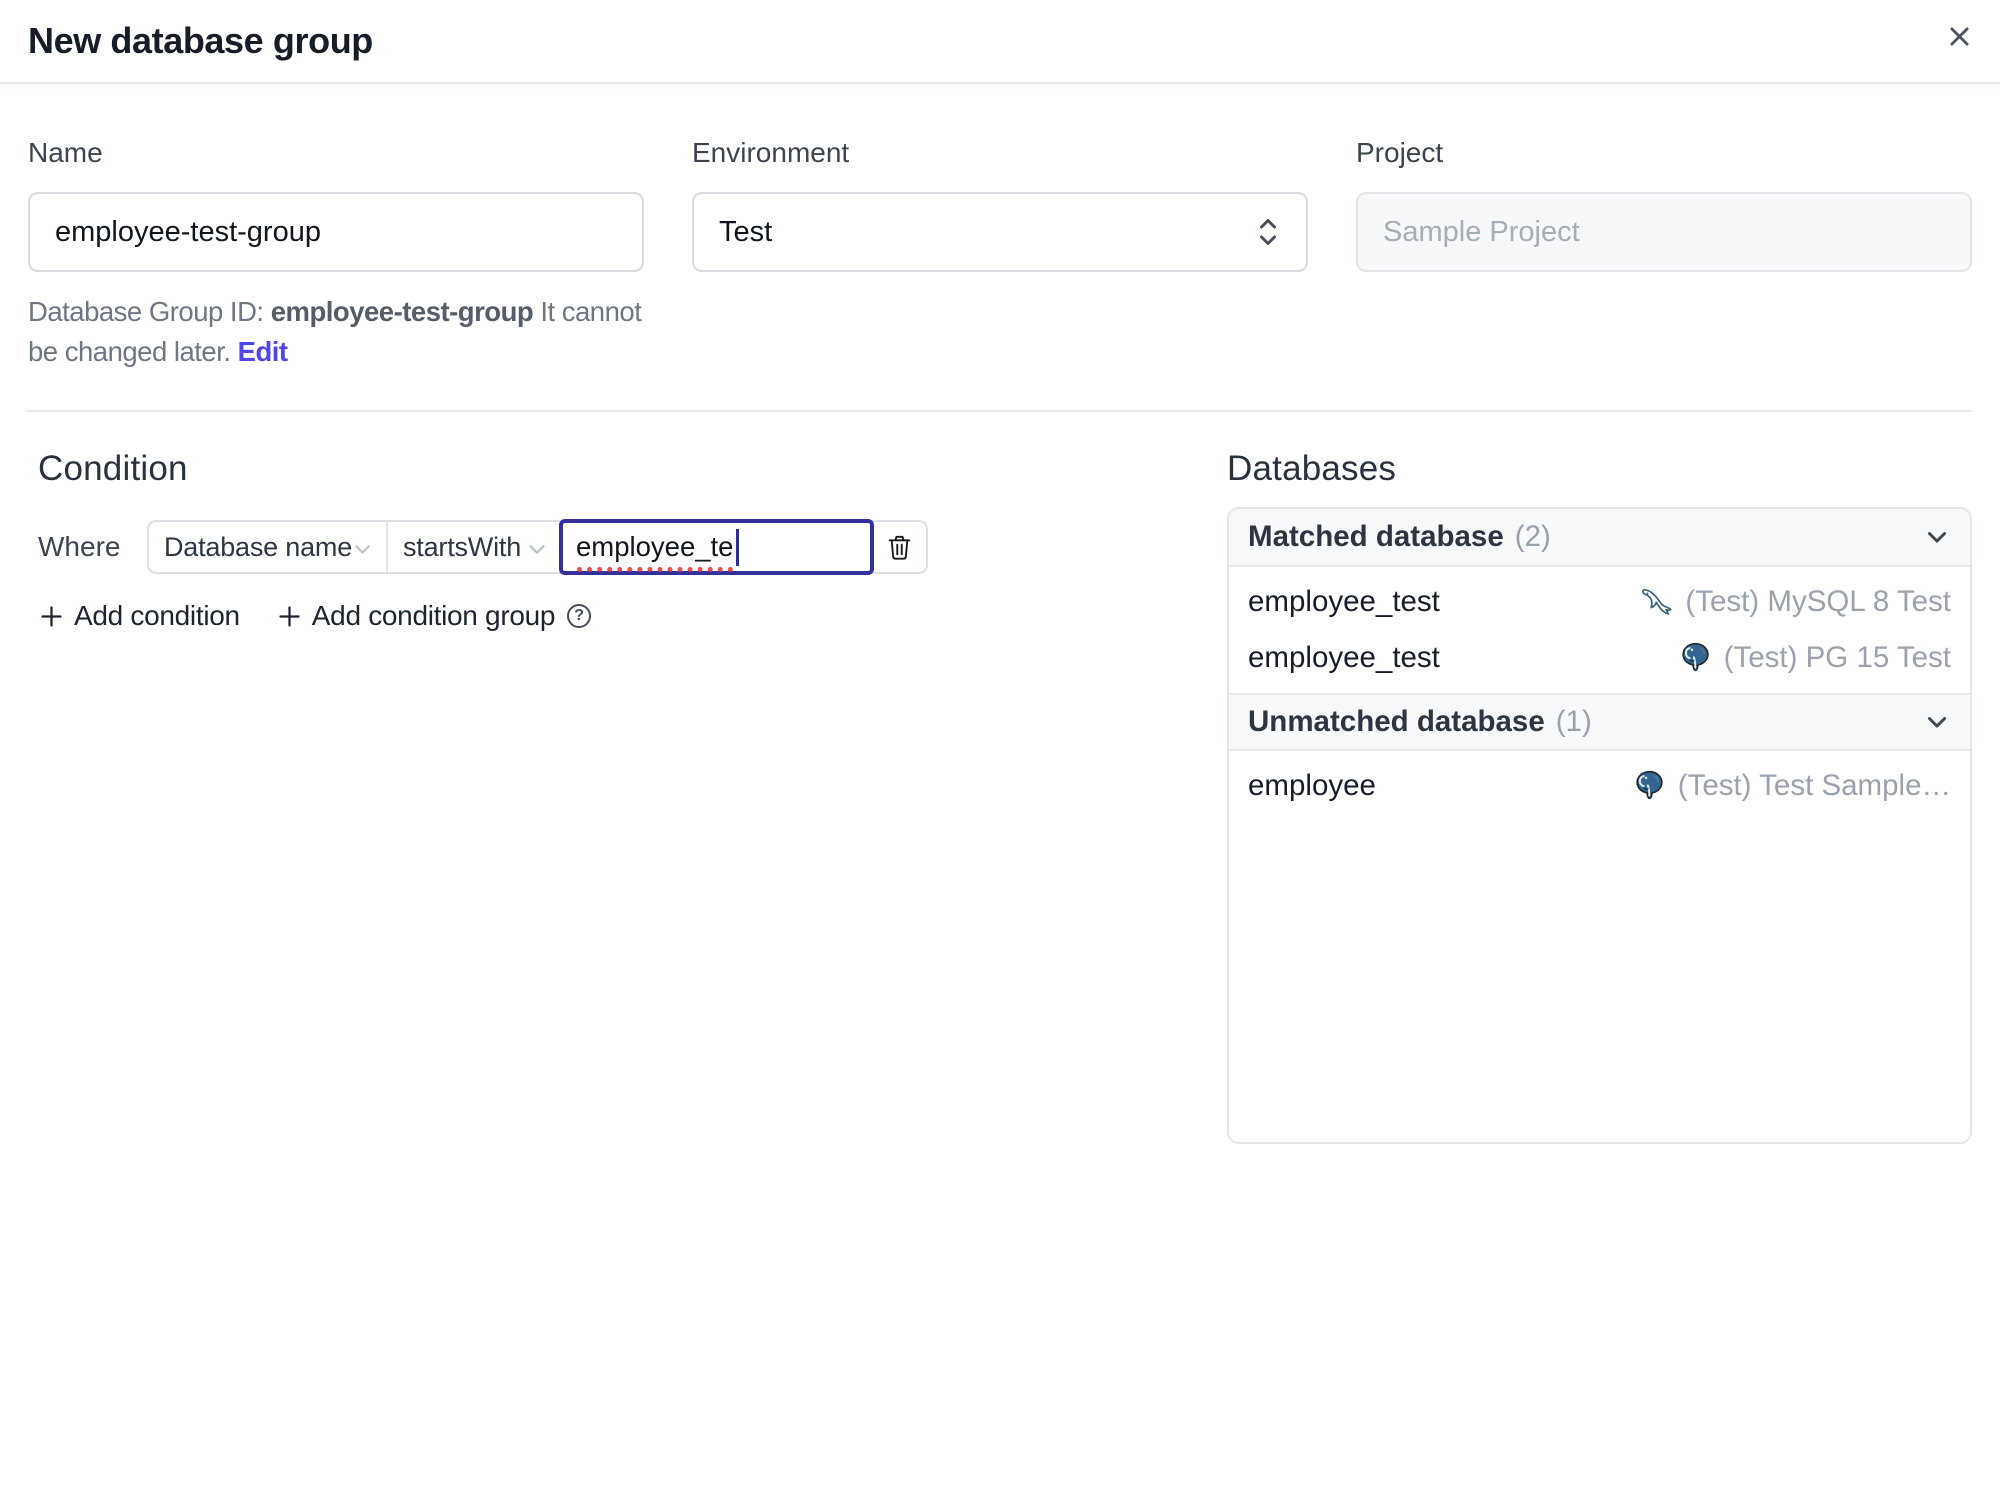 This screenshot has width=2000, height=1500. What do you see at coordinates (579, 616) in the screenshot?
I see `help-icon: ?` at bounding box center [579, 616].